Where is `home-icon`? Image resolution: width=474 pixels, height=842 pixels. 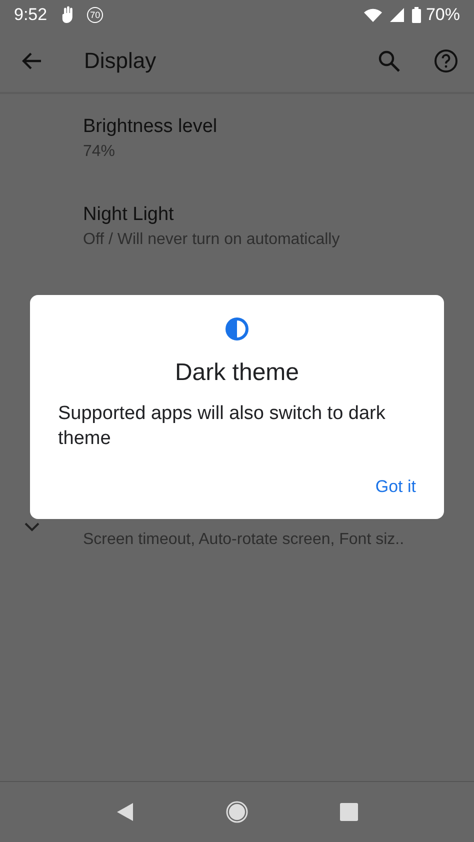 home-icon is located at coordinates (237, 812).